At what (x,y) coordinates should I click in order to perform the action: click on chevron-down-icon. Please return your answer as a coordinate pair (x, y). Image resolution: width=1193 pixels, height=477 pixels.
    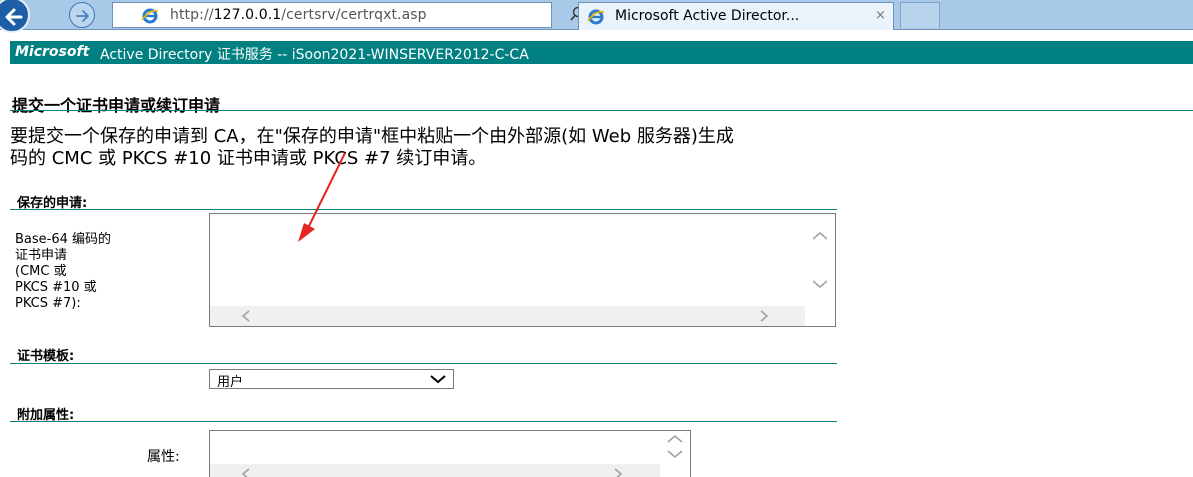
    Looking at the image, I should click on (438, 379).